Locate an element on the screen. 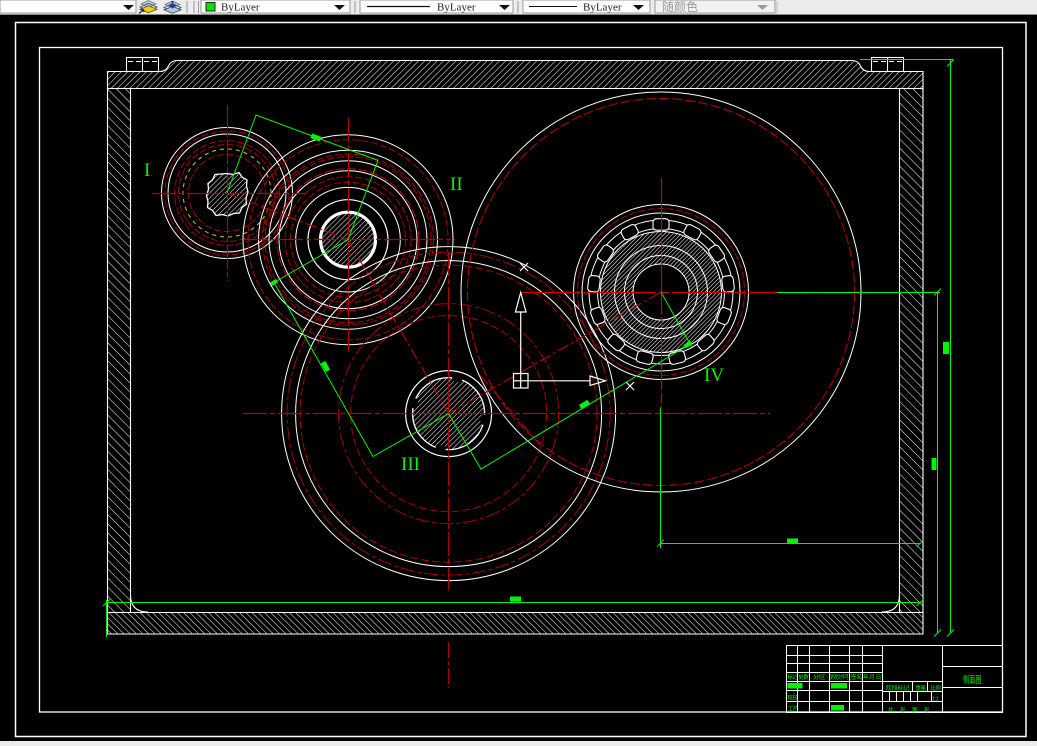  svg-text: IV is located at coordinates (714, 375).